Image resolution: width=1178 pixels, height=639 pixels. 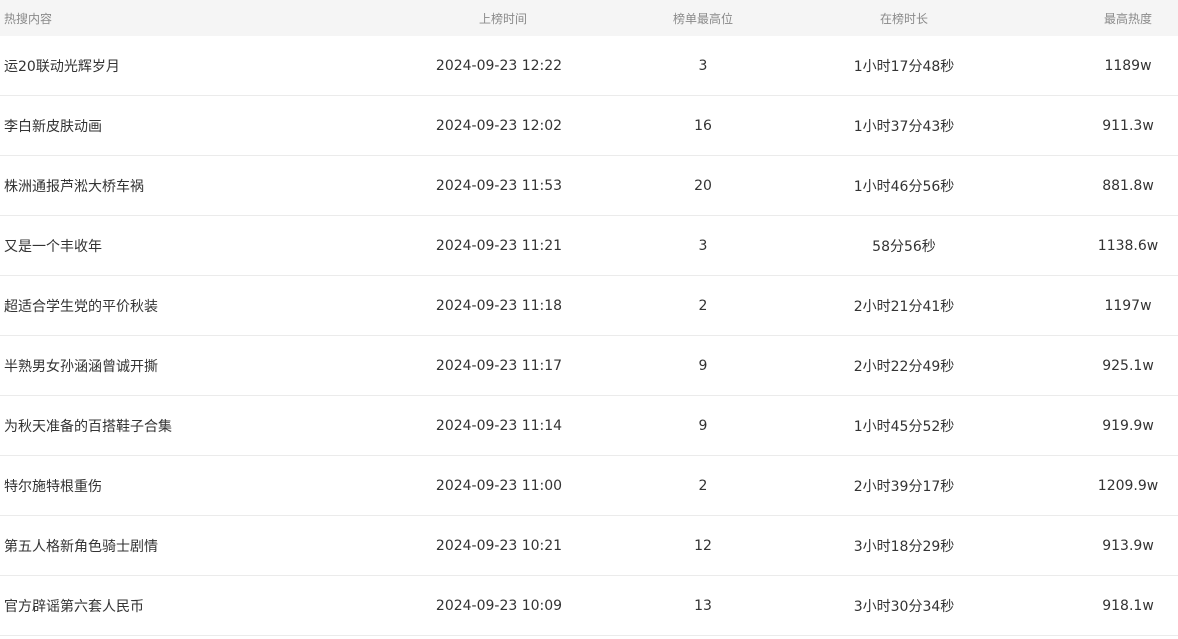 What do you see at coordinates (904, 365) in the screenshot?
I see `duration-cell: 2小时22分49秒` at bounding box center [904, 365].